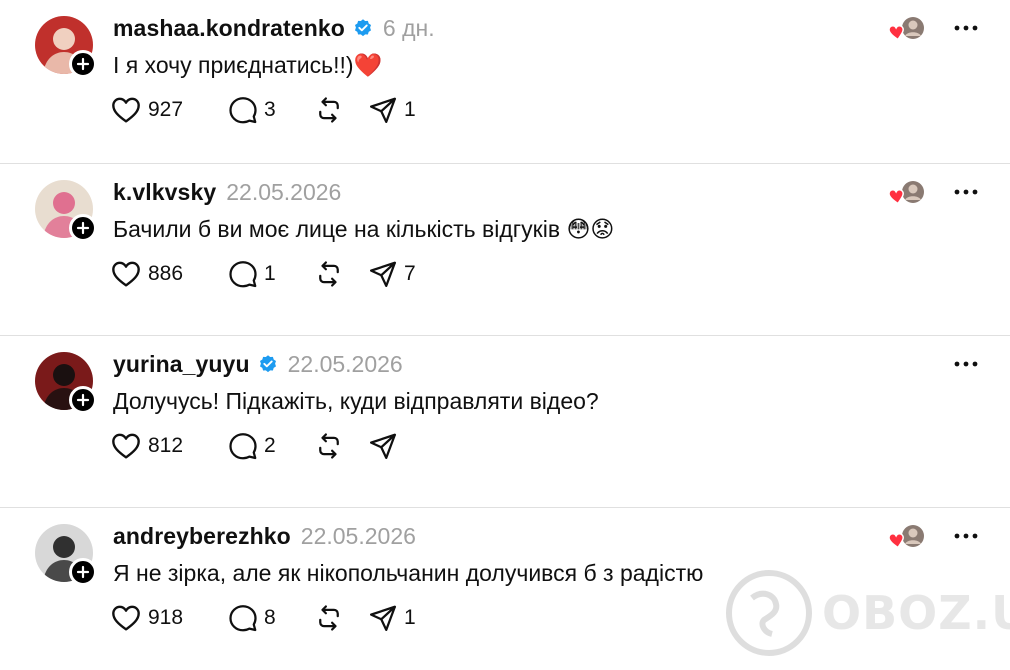 This screenshot has width=1010, height=670. Describe the element at coordinates (166, 445) in the screenshot. I see `like-count: 812` at that location.